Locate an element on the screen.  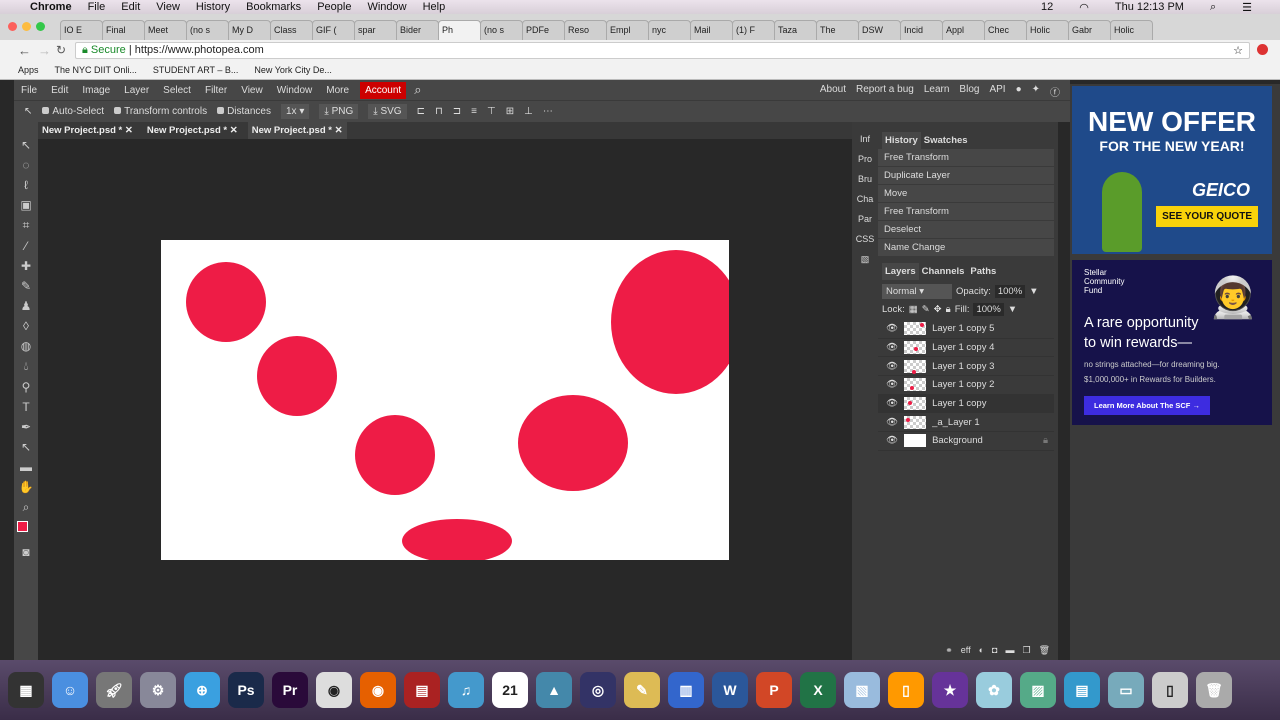
browser-tab: Appl is located at coordinates (963, 30).